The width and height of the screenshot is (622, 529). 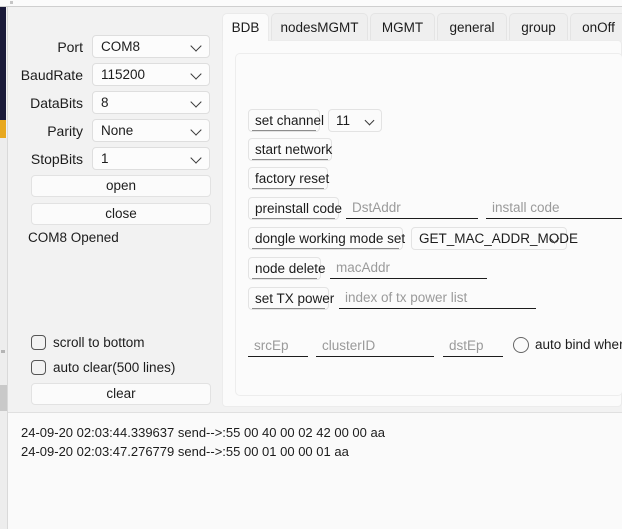 I want to click on port-label: Port, so click(x=70, y=47).